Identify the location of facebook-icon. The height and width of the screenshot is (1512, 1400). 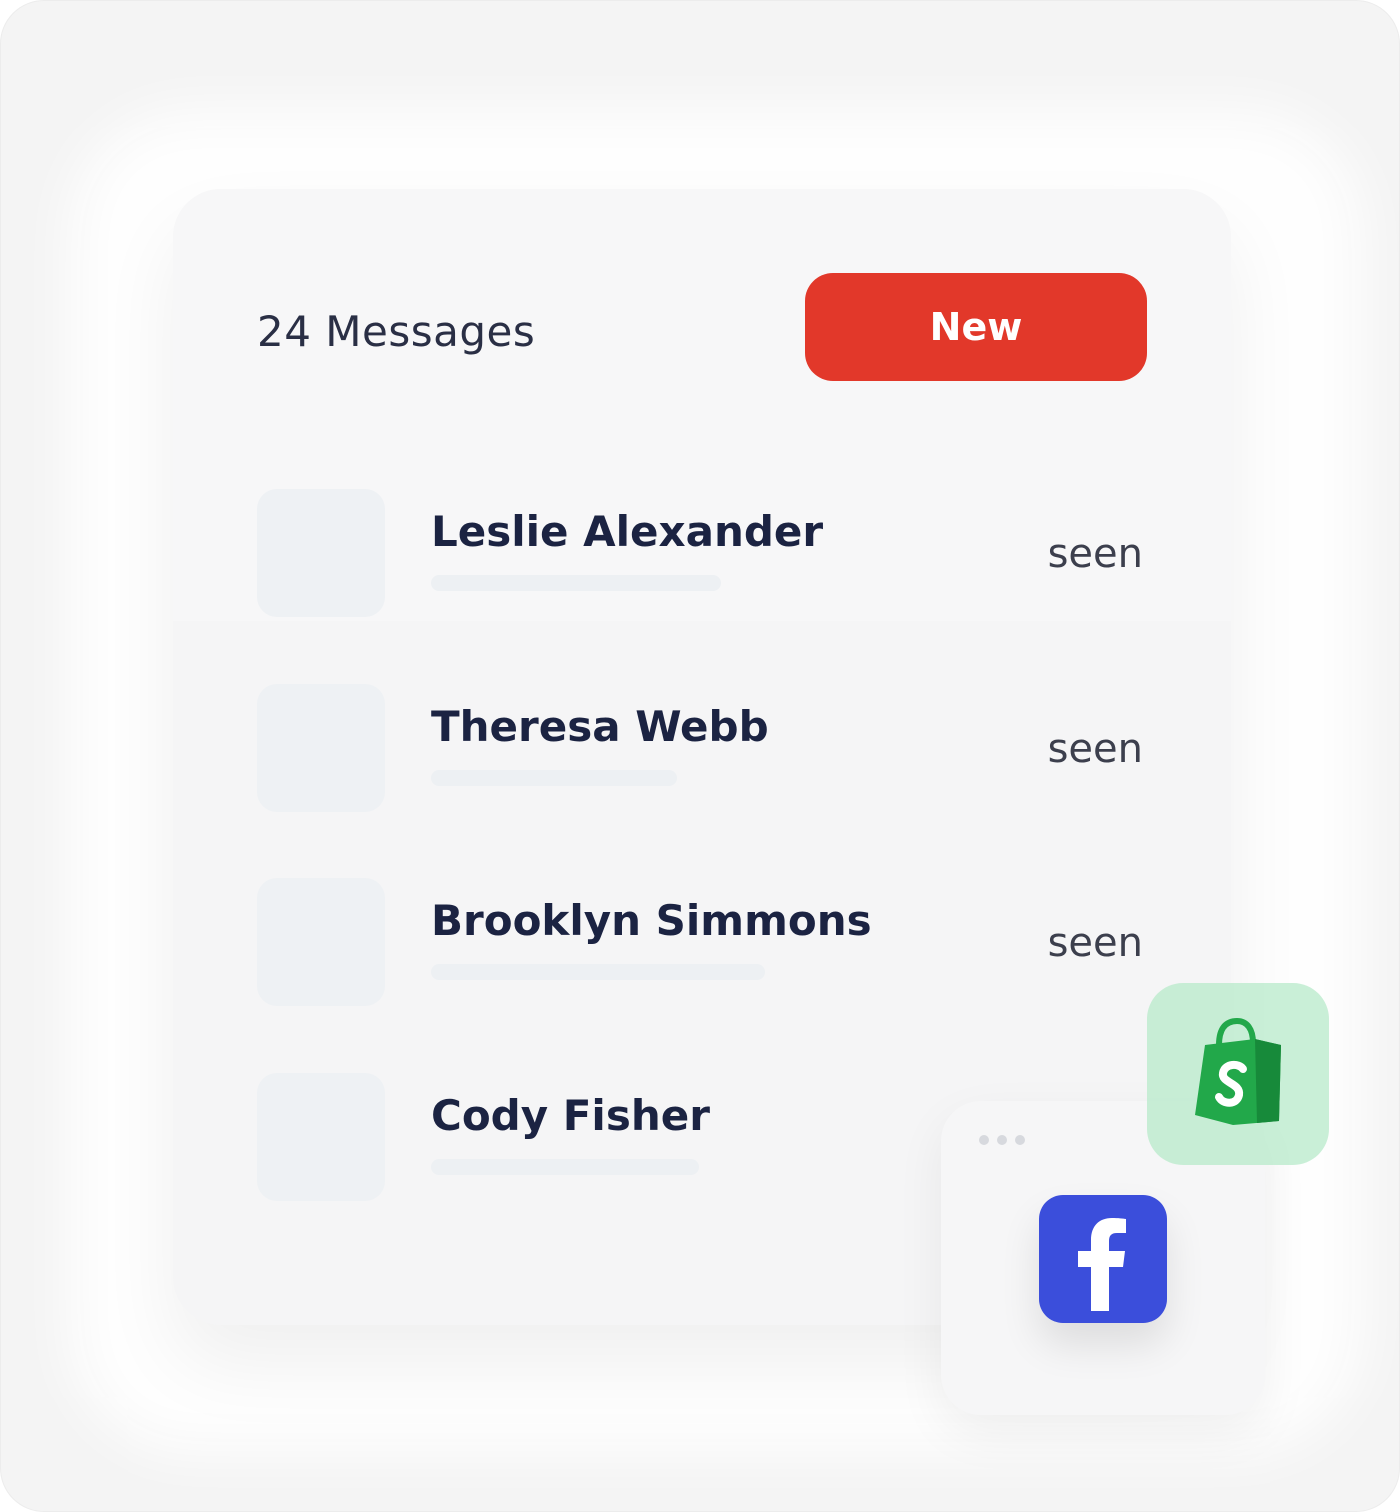
(1103, 1259).